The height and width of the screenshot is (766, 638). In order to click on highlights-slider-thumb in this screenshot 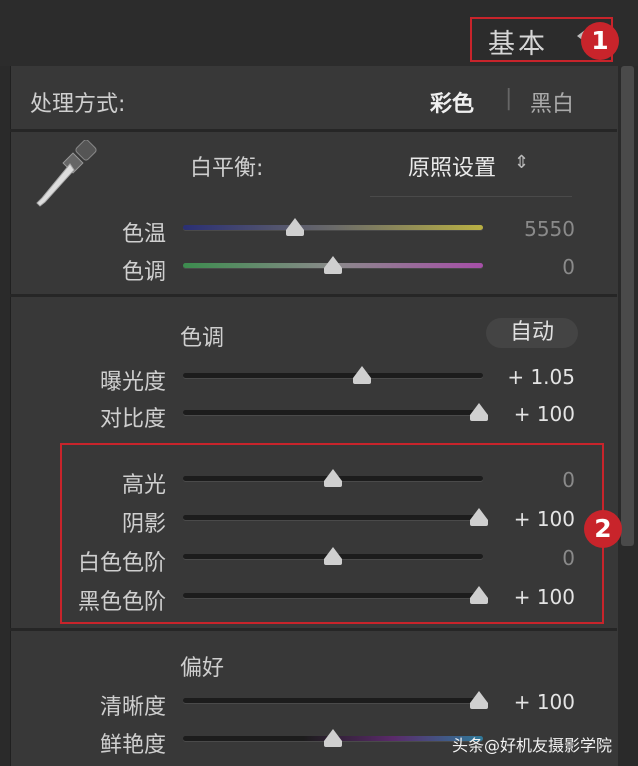, I will do `click(333, 475)`.